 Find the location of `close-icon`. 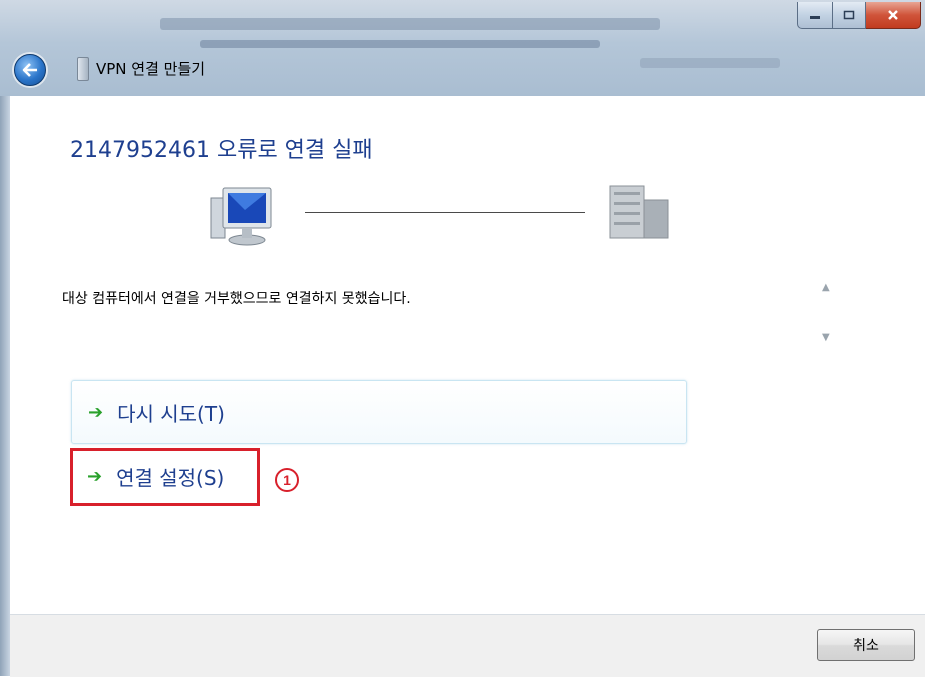

close-icon is located at coordinates (893, 15).